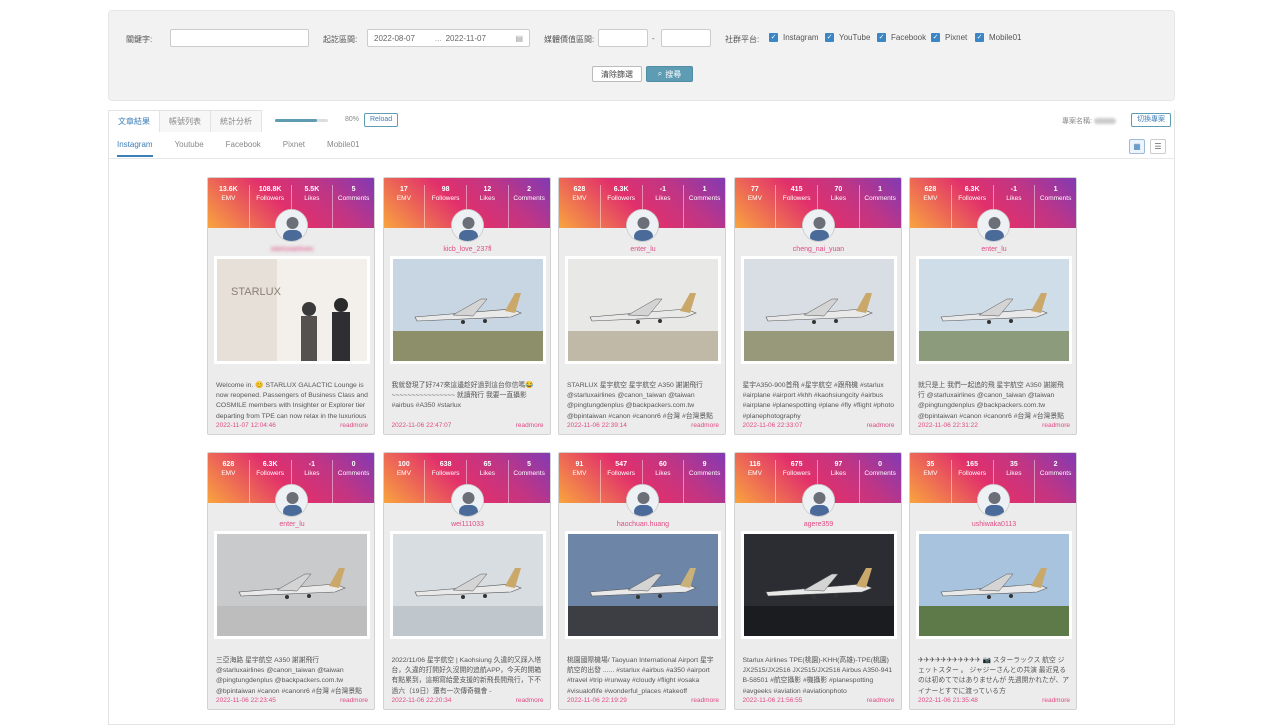 This screenshot has width=1280, height=725. I want to click on date-range-input: 2022-08-07 ... 2022-11-07 ▤, so click(448, 38).